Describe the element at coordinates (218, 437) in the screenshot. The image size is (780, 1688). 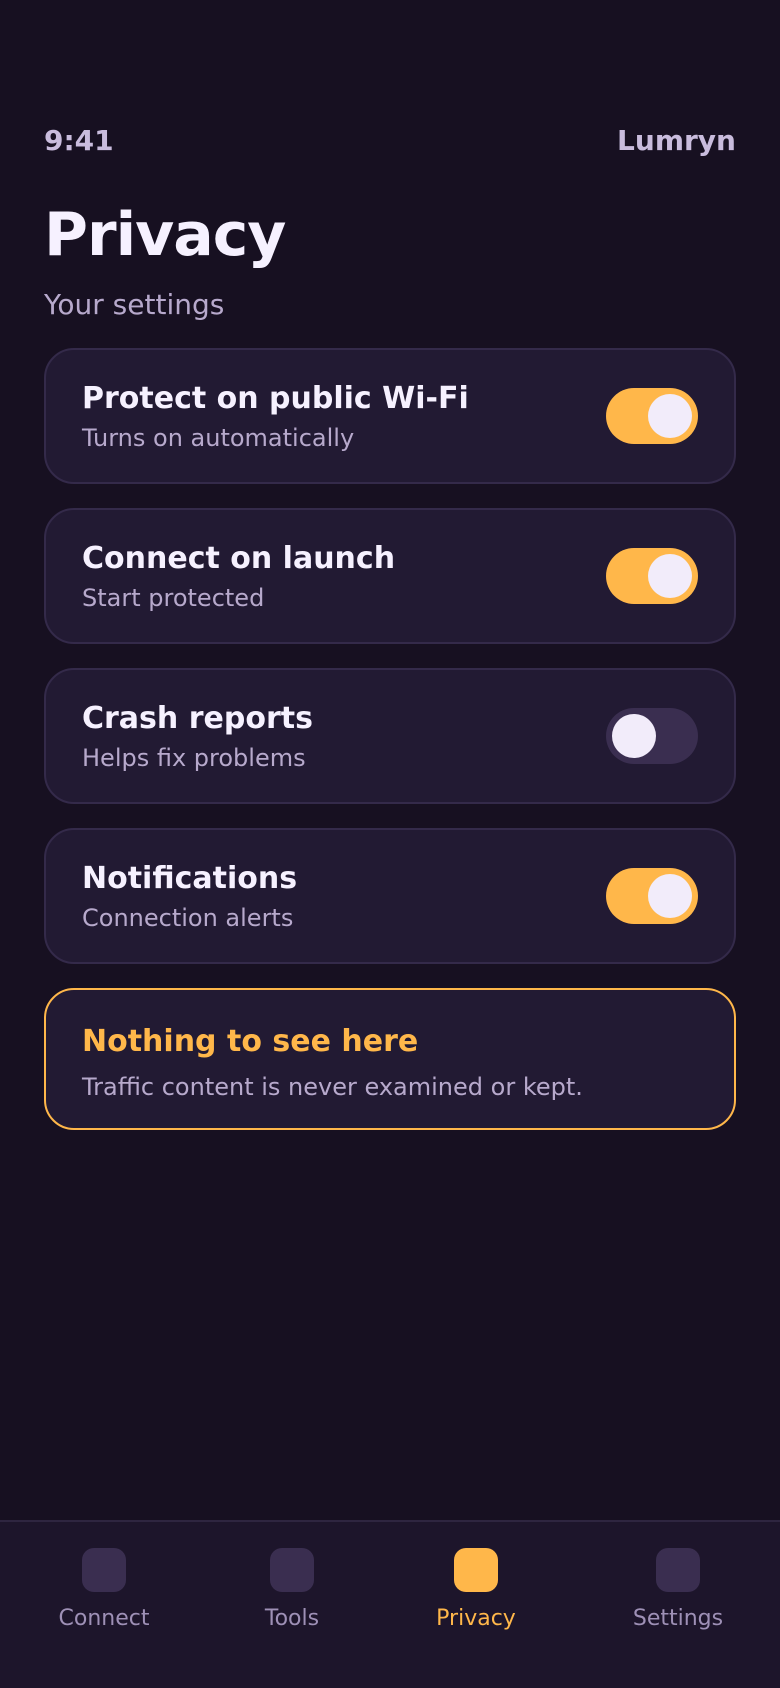
I see `setting-subtitle: Turns on automatically` at that location.